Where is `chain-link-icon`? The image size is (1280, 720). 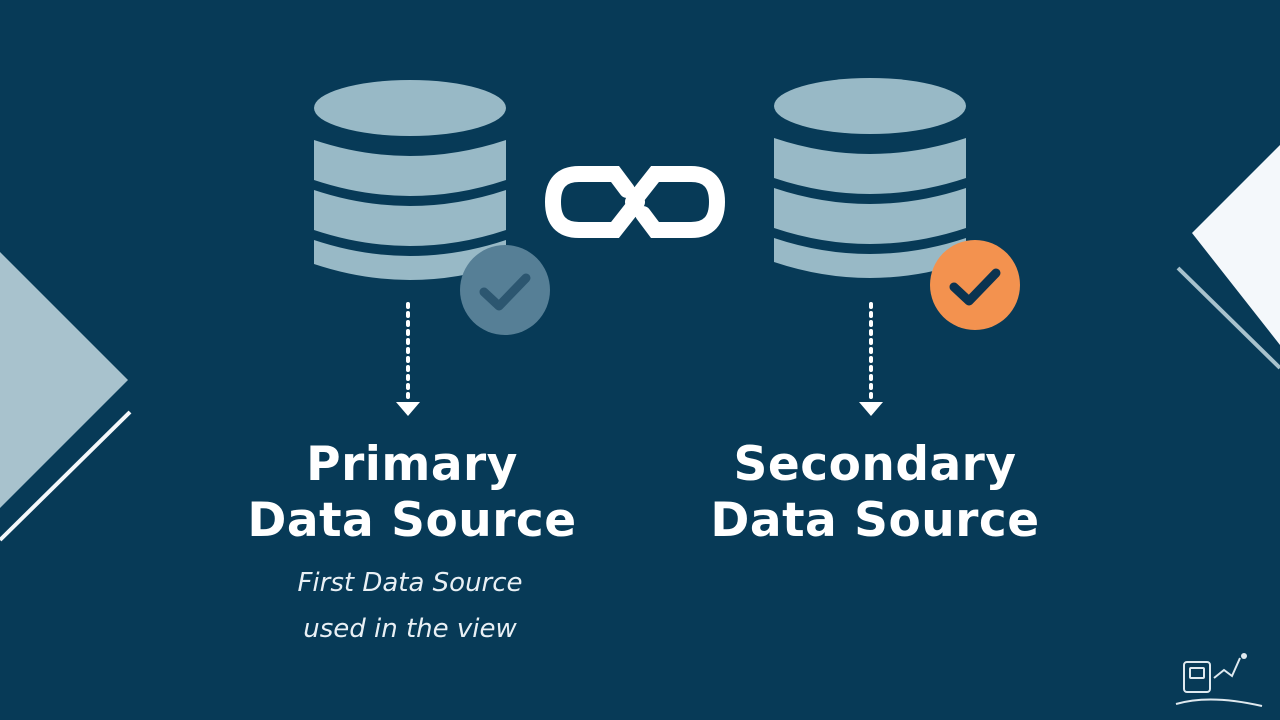 chain-link-icon is located at coordinates (635, 202).